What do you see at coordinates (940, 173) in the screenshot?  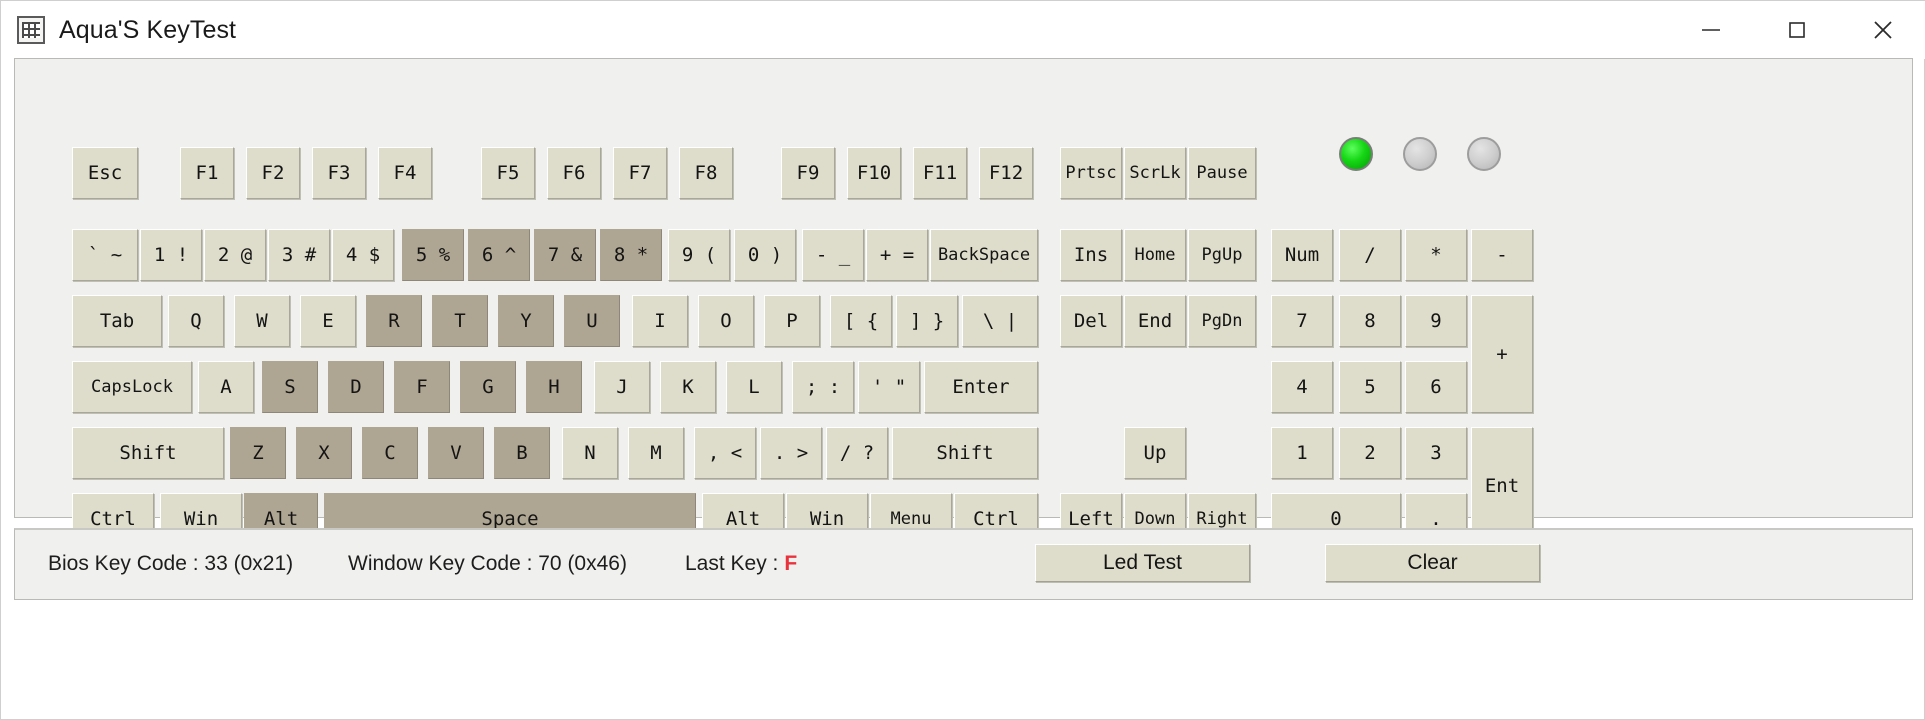 I see `key-f11: F11` at bounding box center [940, 173].